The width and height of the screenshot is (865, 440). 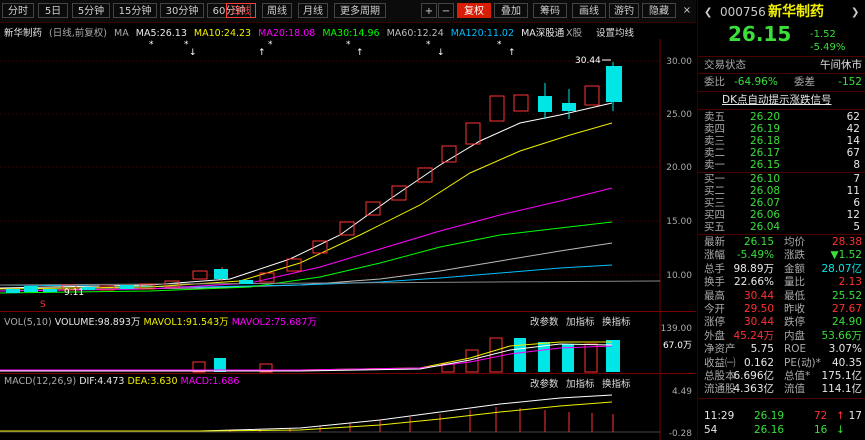 What do you see at coordinates (306, 276) in the screenshot?
I see `ma120-line` at bounding box center [306, 276].